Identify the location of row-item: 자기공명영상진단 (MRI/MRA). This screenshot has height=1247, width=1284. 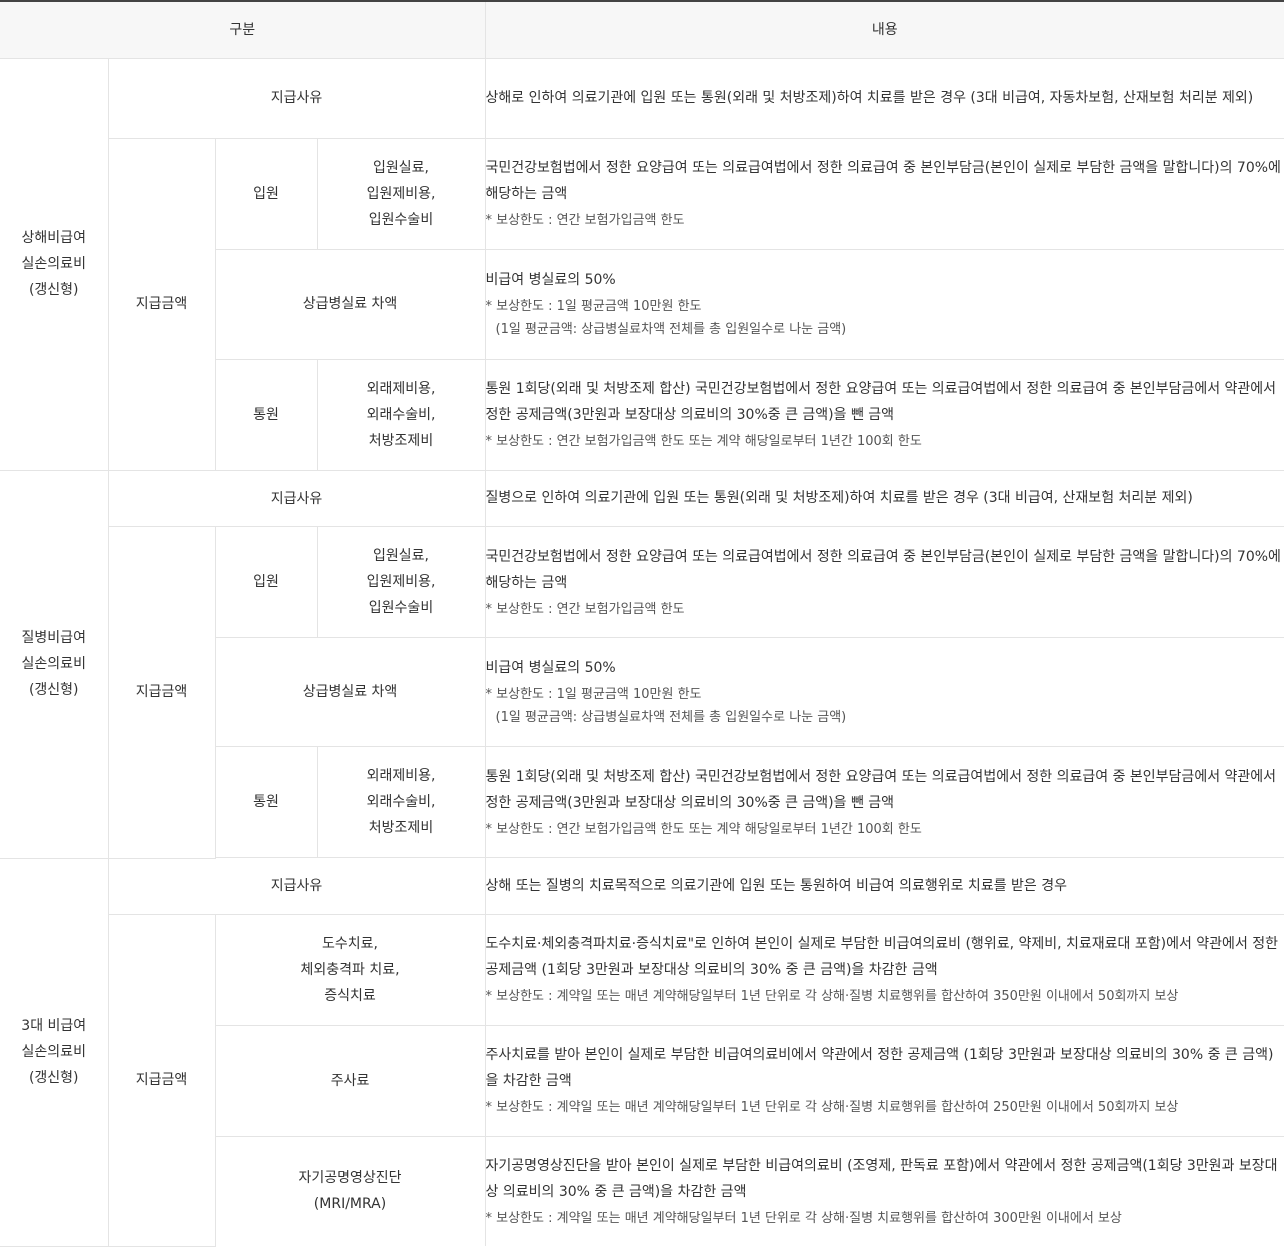
(350, 1191).